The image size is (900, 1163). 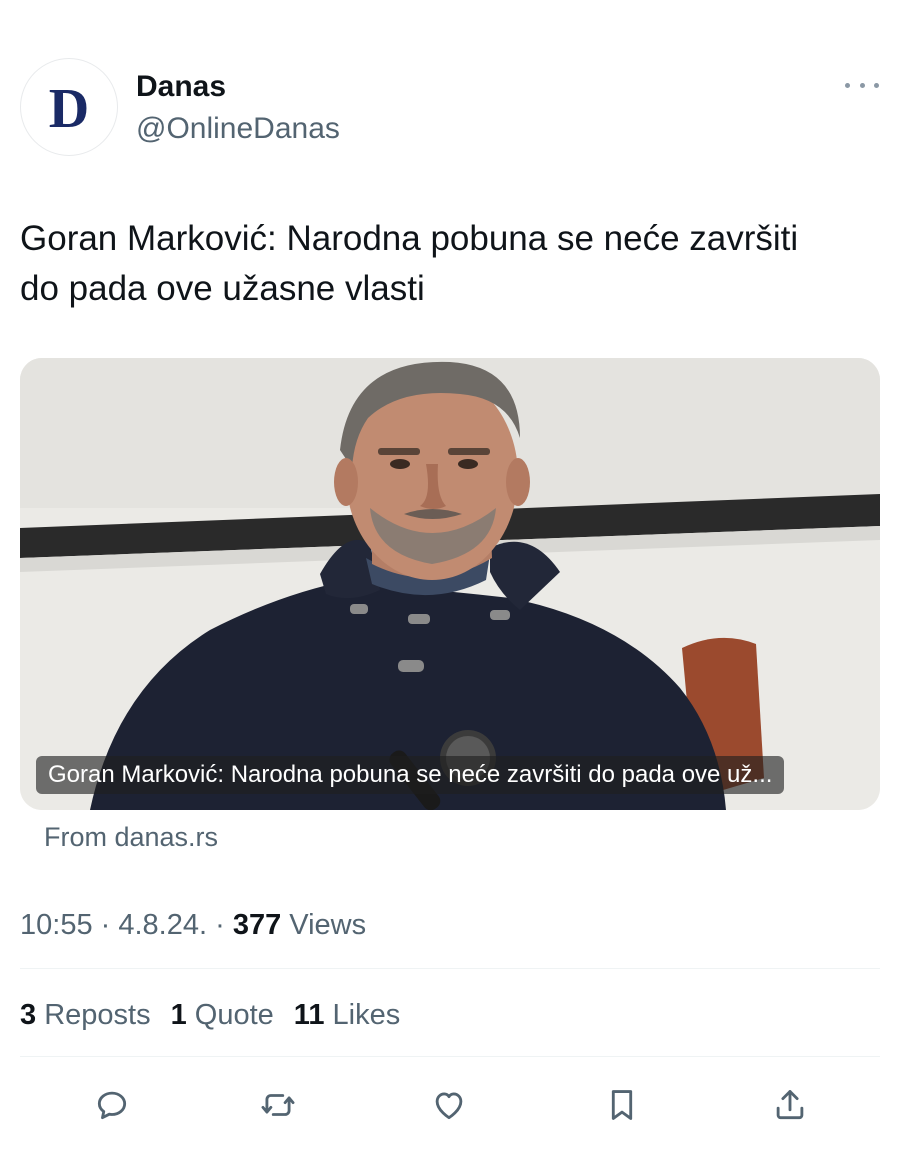 I want to click on like-button, so click(x=449, y=1105).